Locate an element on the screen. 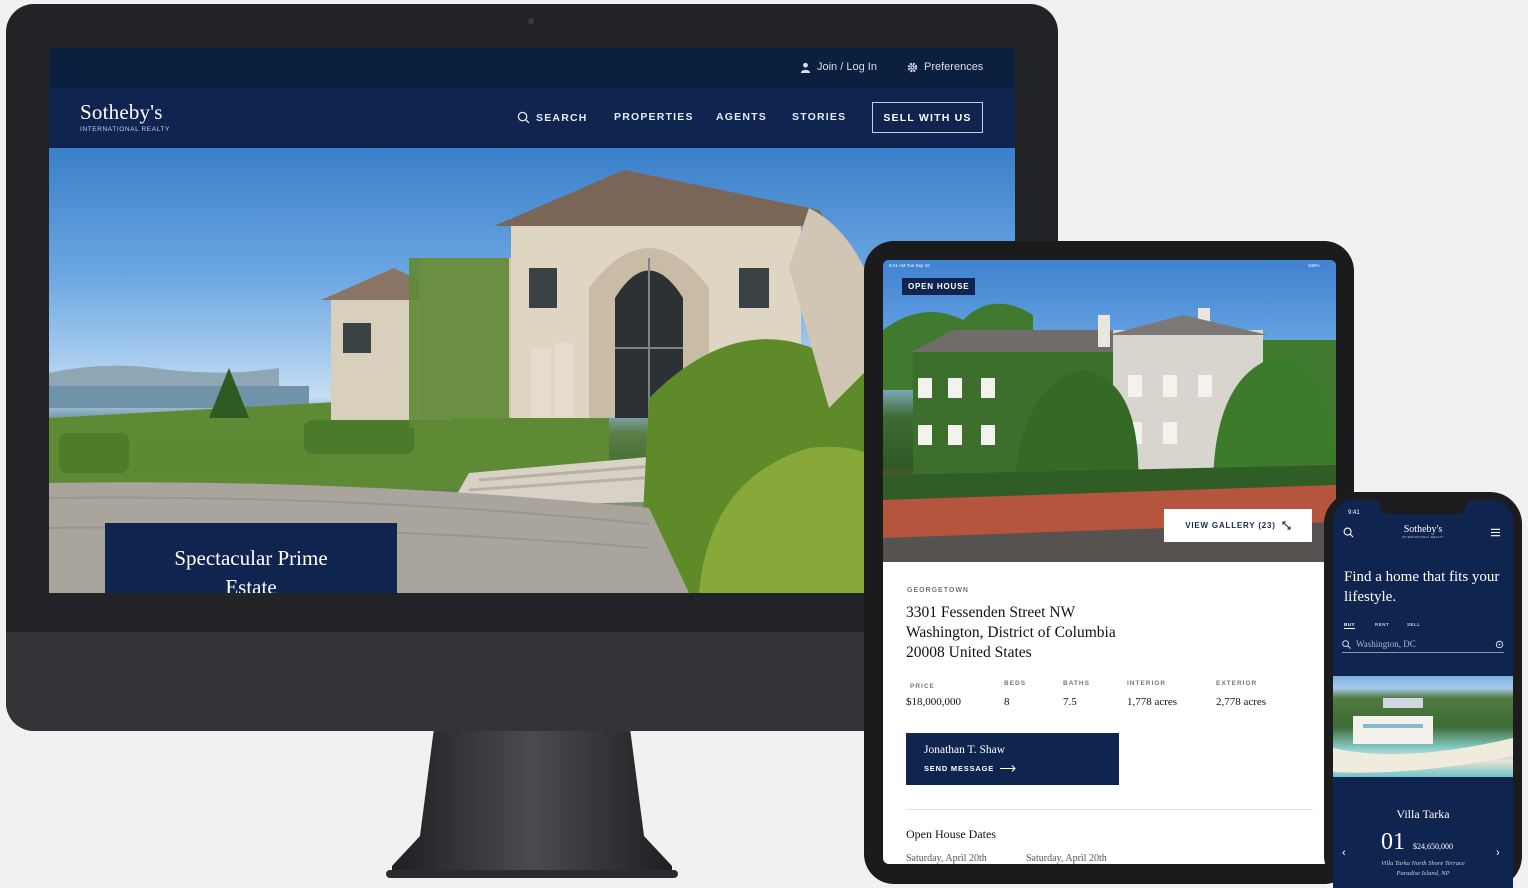 This screenshot has height=888, width=1528. nav-agents-label: AGENTS is located at coordinates (741, 117).